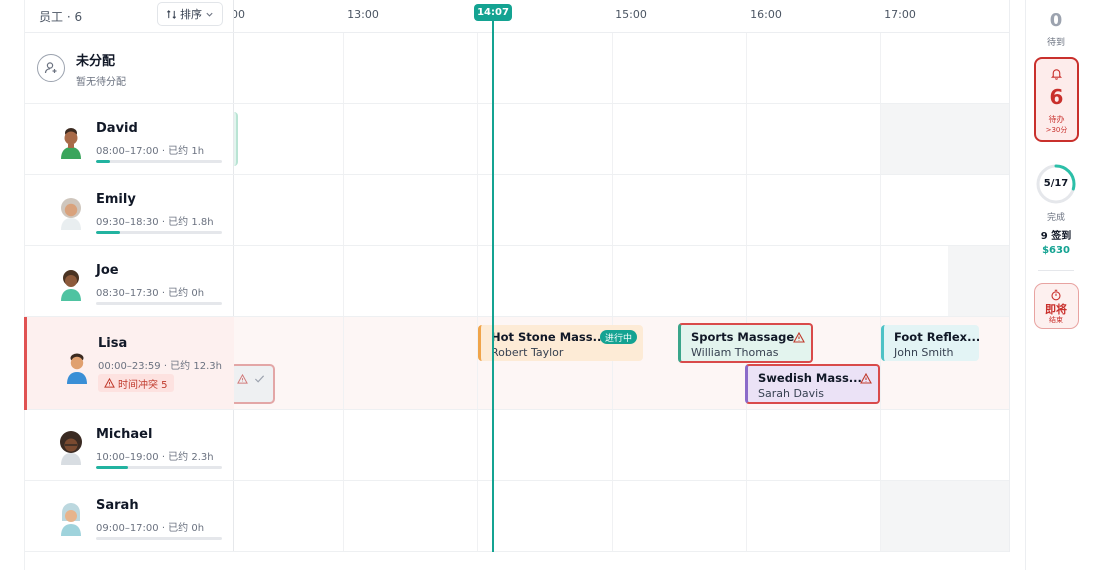  What do you see at coordinates (1056, 236) in the screenshot?
I see `checked-in-count: 9 签到` at bounding box center [1056, 236].